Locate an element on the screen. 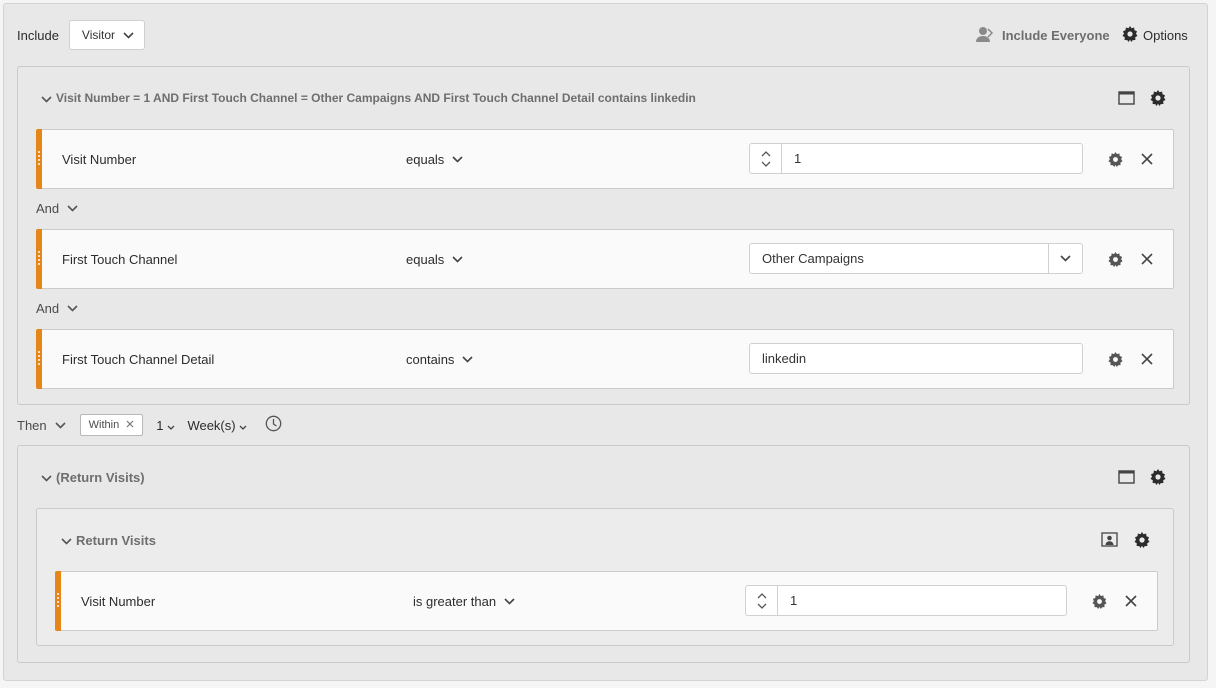 Image resolution: width=1216 pixels, height=688 pixels. unit-value: Week(s) is located at coordinates (211, 425).